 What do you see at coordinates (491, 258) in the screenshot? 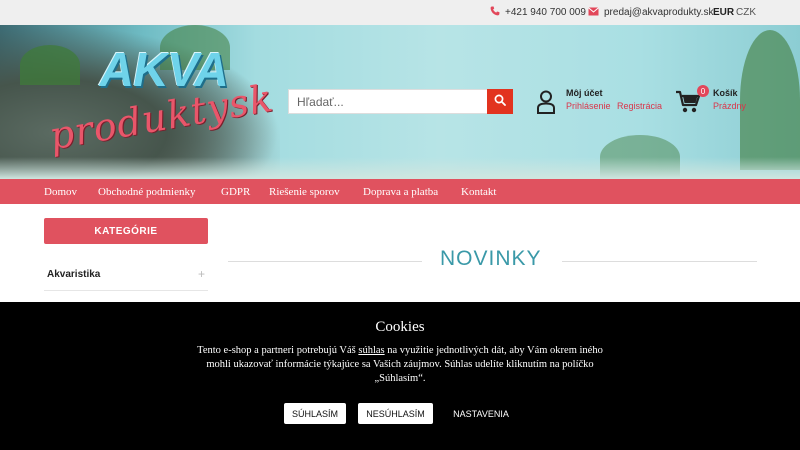
I see `section-title: NOVINKY` at bounding box center [491, 258].